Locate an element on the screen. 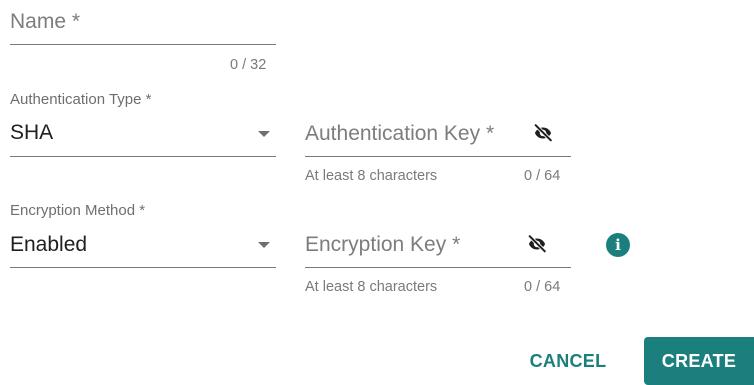 Image resolution: width=754 pixels, height=385 pixels. info-icon: i is located at coordinates (618, 245).